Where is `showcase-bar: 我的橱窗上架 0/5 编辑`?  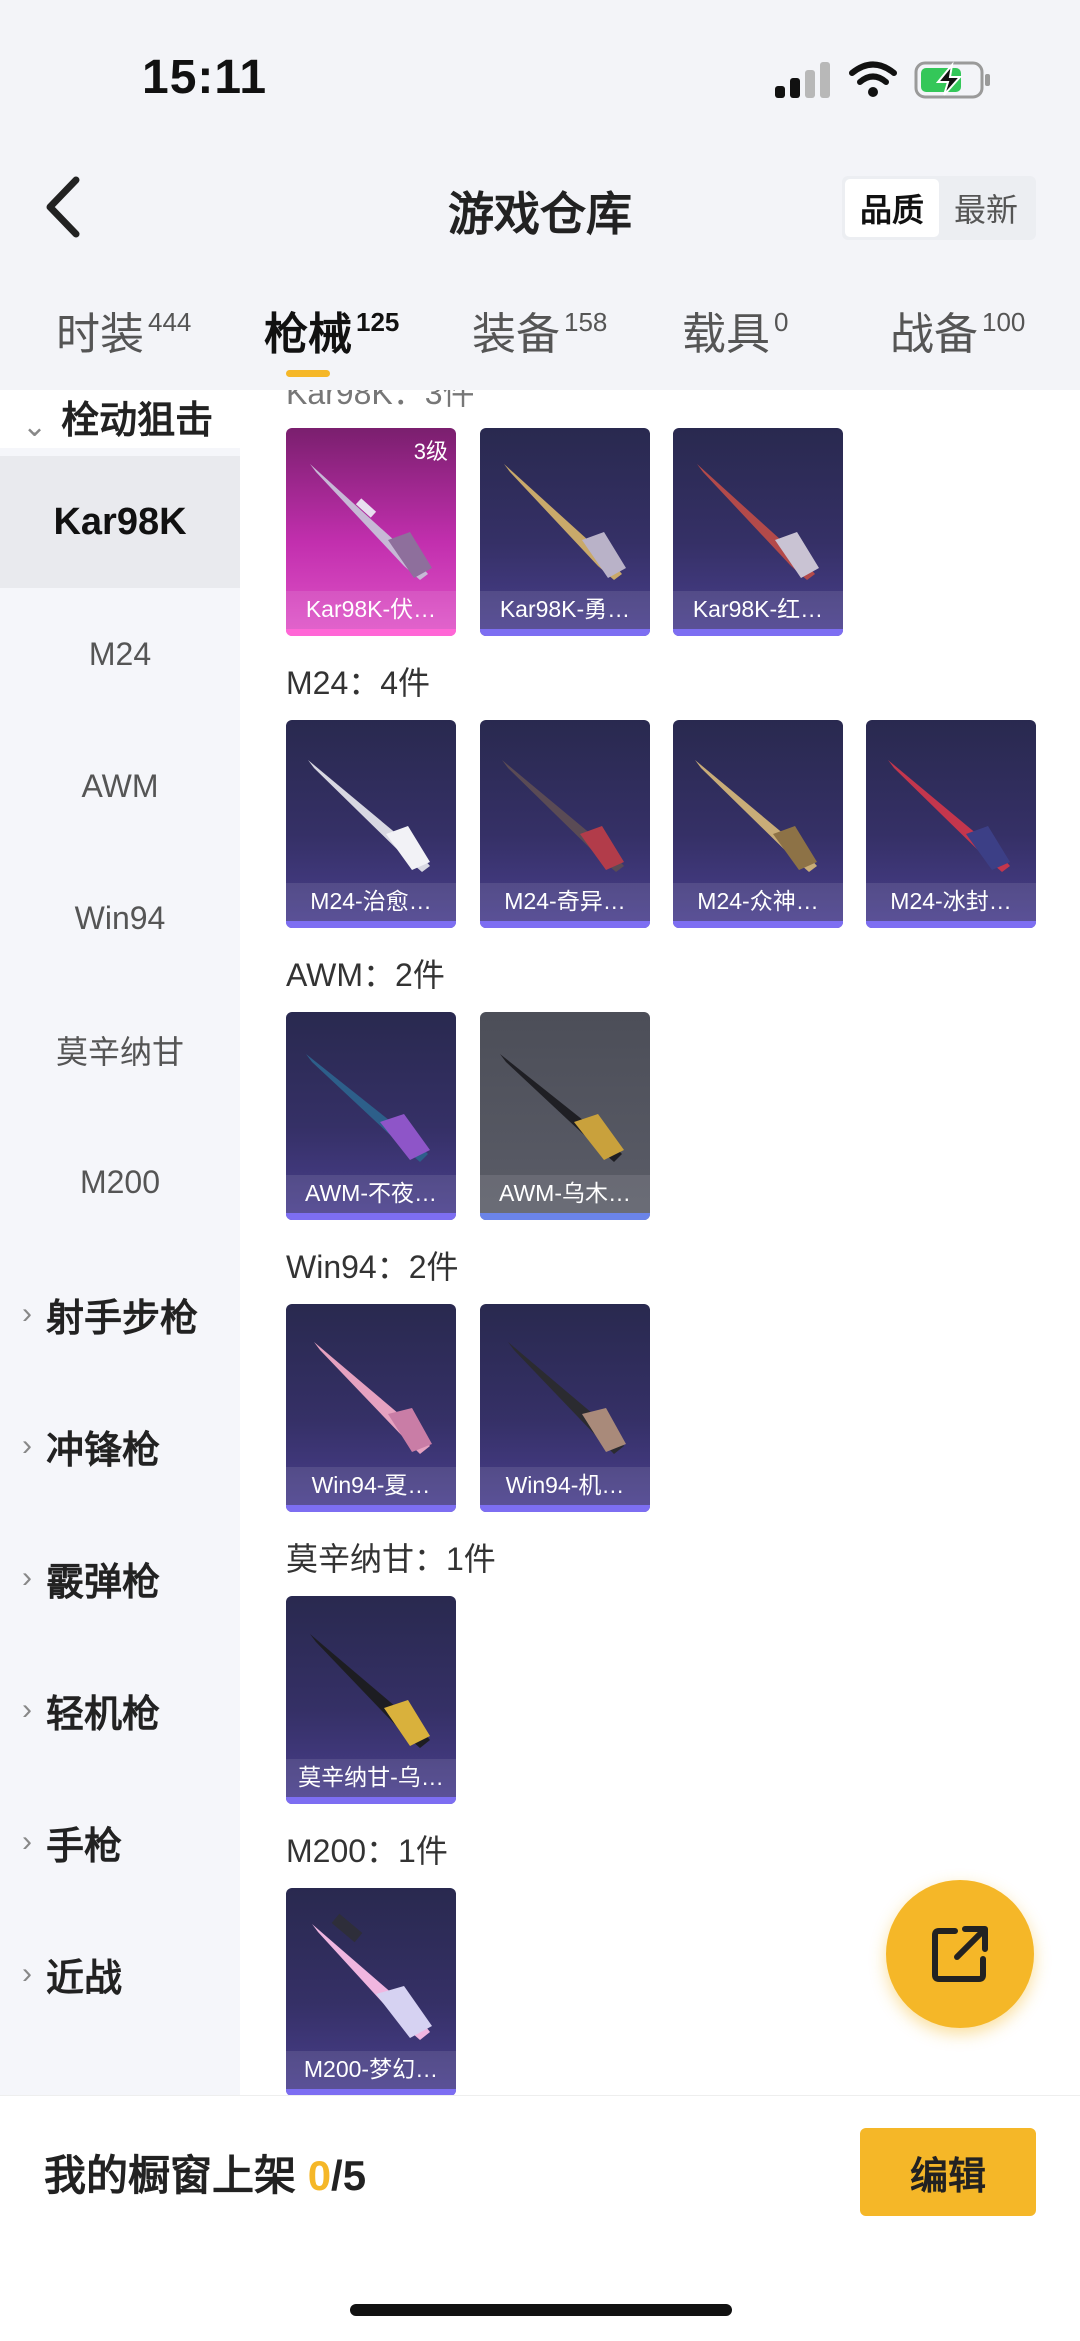 showcase-bar: 我的橱窗上架 0/5 编辑 is located at coordinates (540, 2218).